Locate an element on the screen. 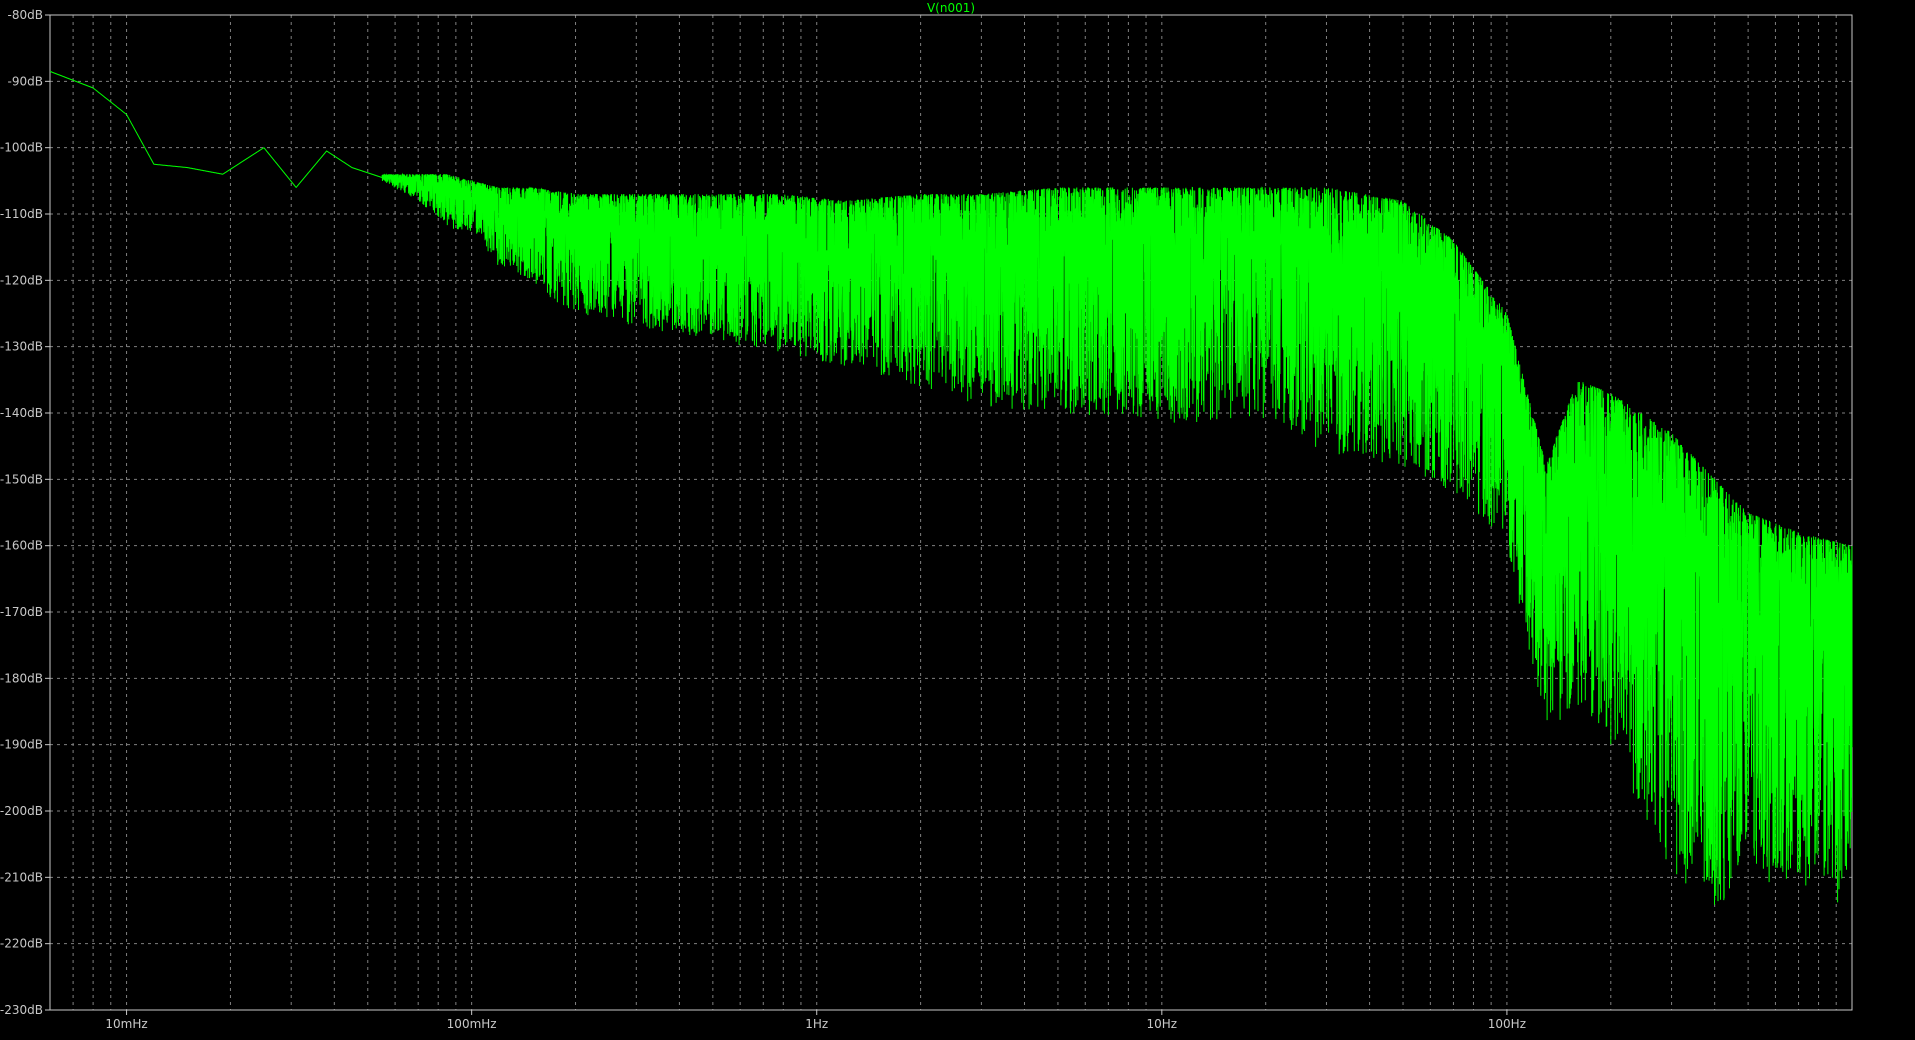  y-tick-label: -100dB is located at coordinates (21, 148).